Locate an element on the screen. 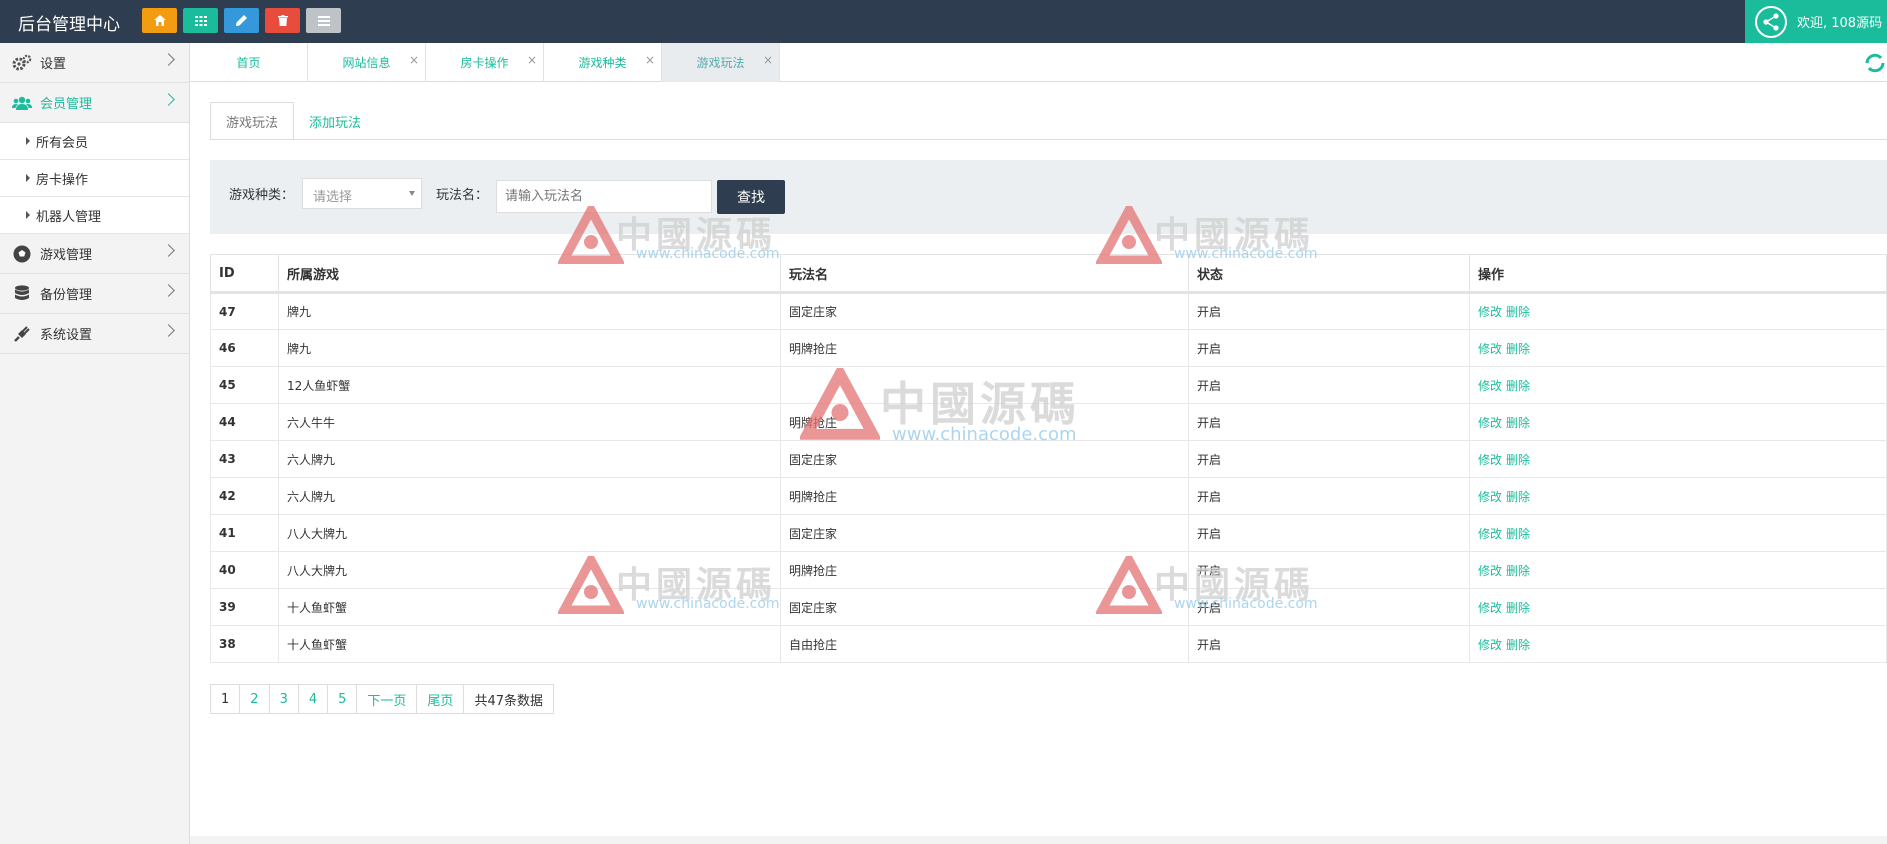  sidebar-item-label: 游戏管理 is located at coordinates (66, 255).